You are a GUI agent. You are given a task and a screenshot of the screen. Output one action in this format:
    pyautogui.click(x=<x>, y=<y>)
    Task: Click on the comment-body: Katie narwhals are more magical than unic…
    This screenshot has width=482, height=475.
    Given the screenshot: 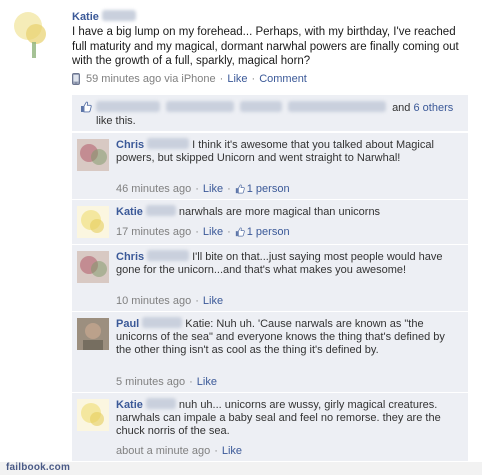 What is the action you would take?
    pyautogui.click(x=289, y=212)
    